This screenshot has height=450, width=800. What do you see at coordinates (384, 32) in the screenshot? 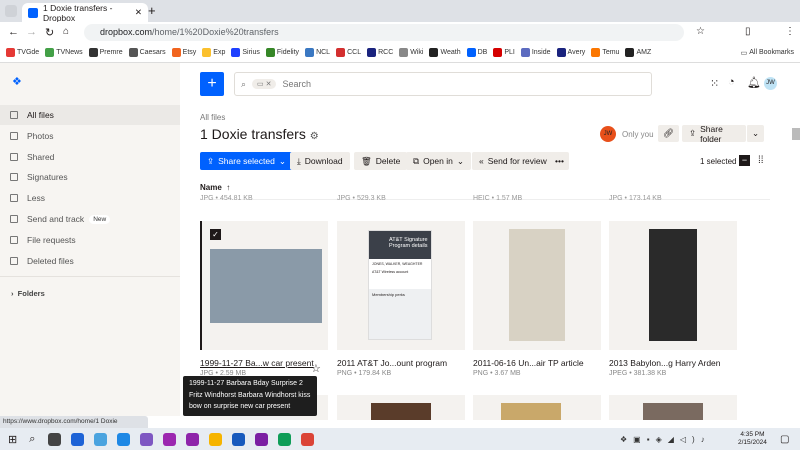
I see `url-input: dropbox.com/home/1%20Doxie%20transfers` at bounding box center [384, 32].